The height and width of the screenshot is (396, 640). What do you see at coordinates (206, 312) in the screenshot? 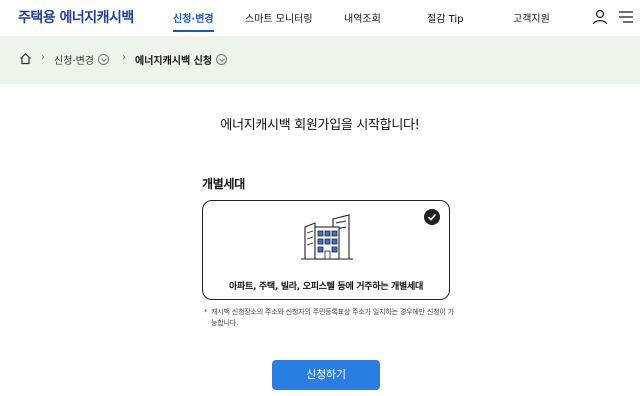
I see `notice-star: *` at bounding box center [206, 312].